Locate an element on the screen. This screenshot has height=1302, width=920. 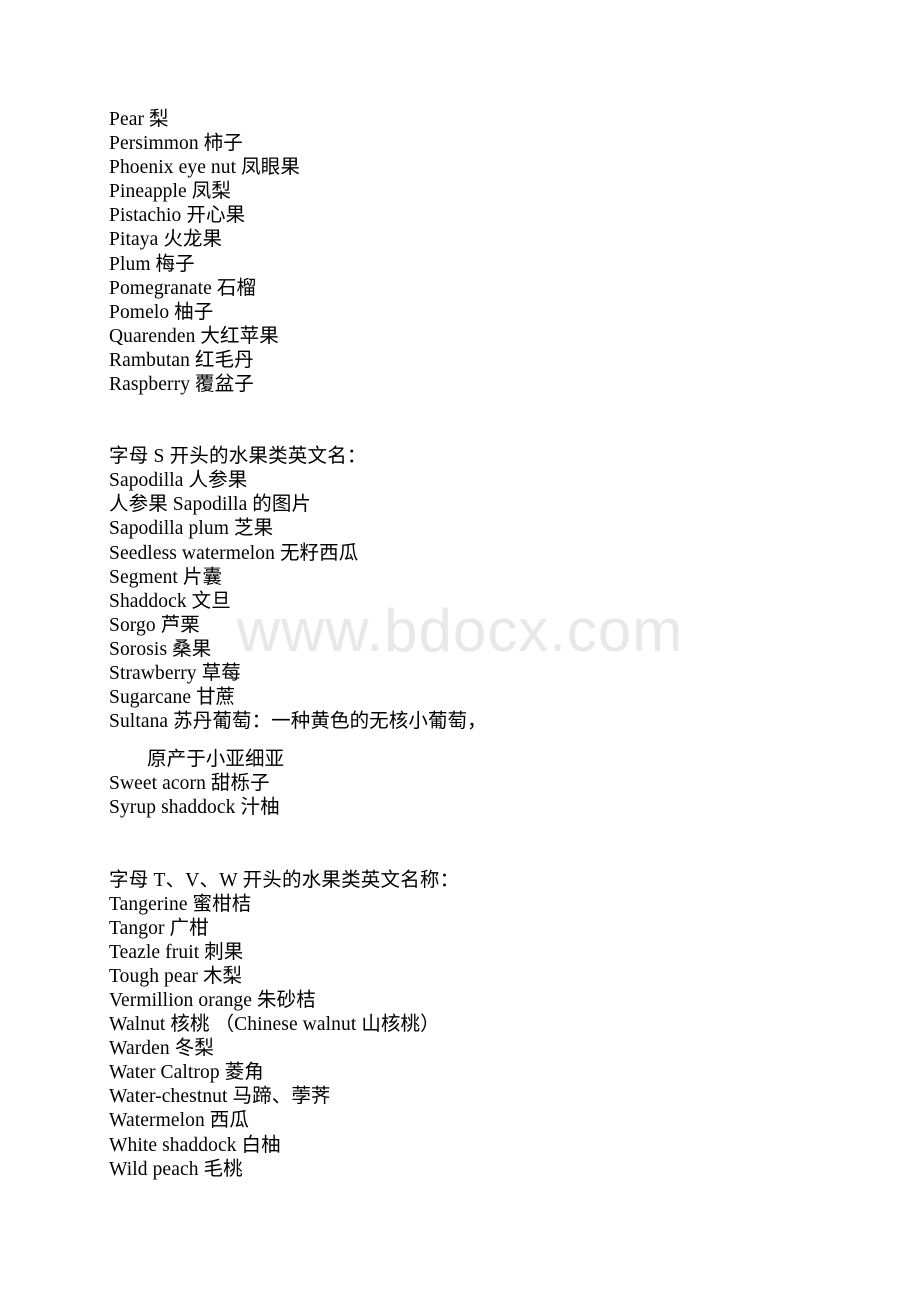
text-line: Walnut 核桃 （Chinese walnut 山核桃） is located at coordinates (274, 1025).